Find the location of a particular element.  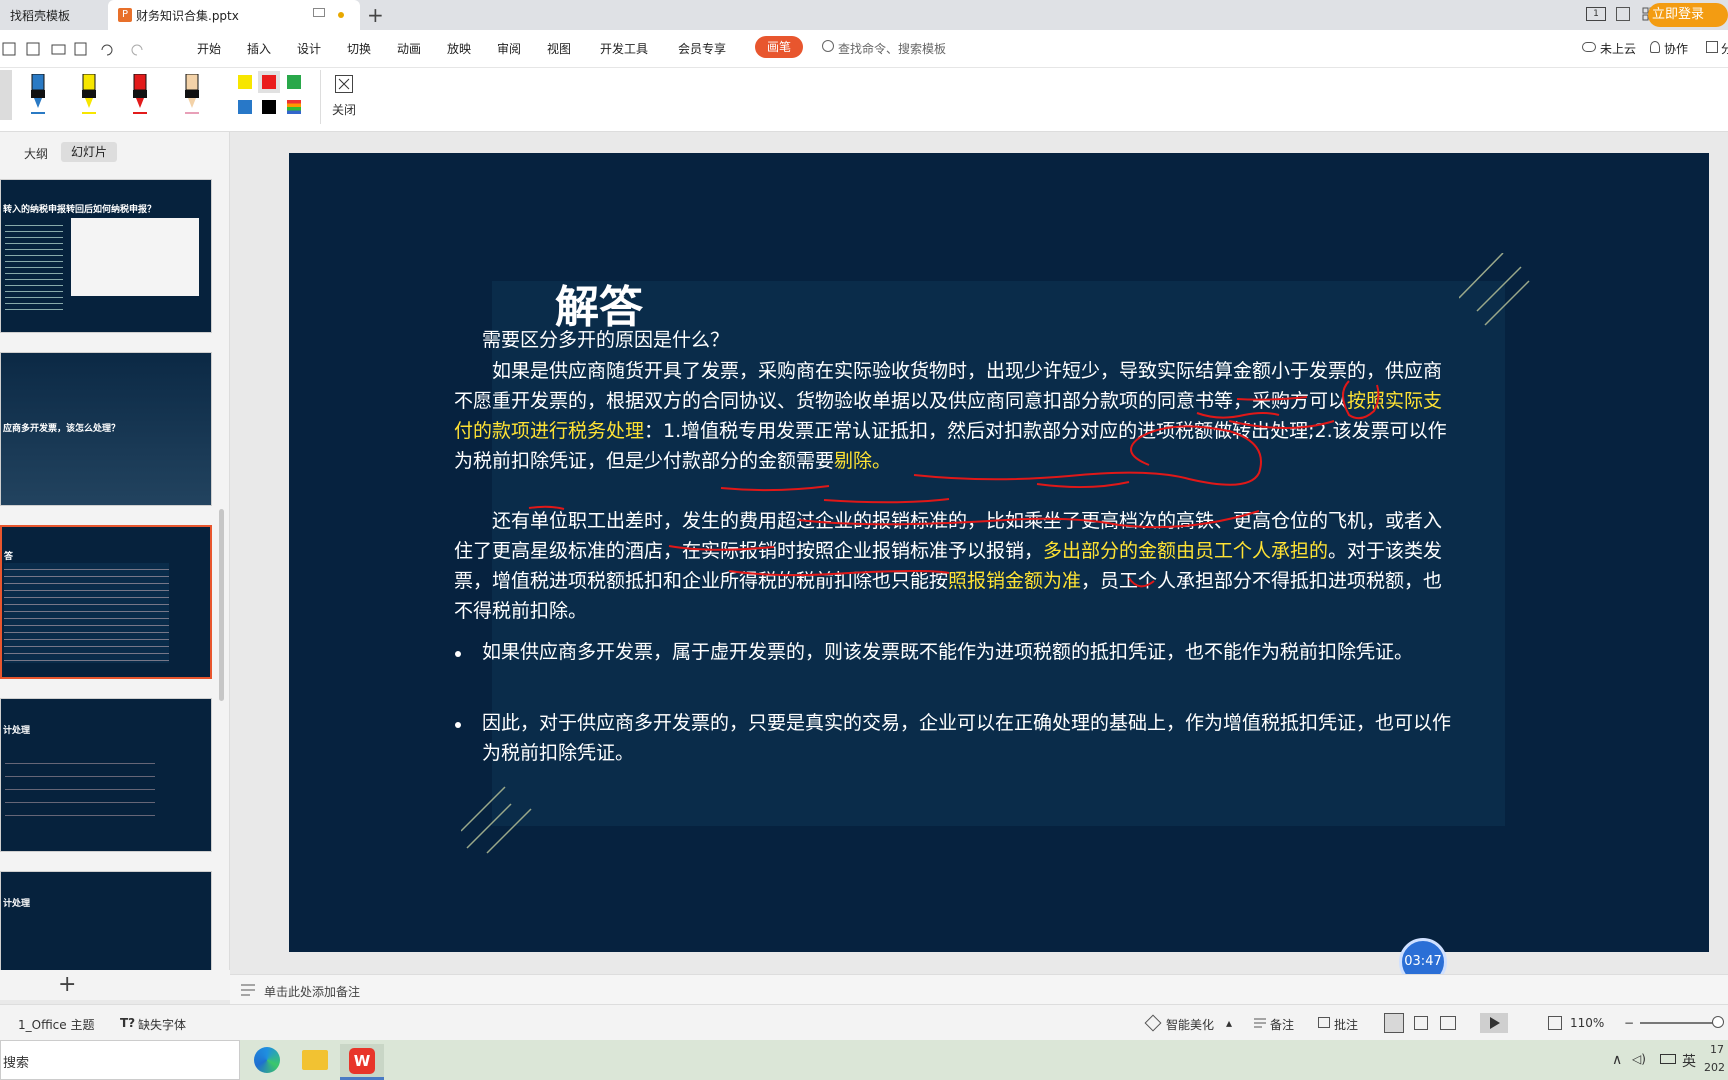

notes-toggle-button: 备注 is located at coordinates (1282, 1024).